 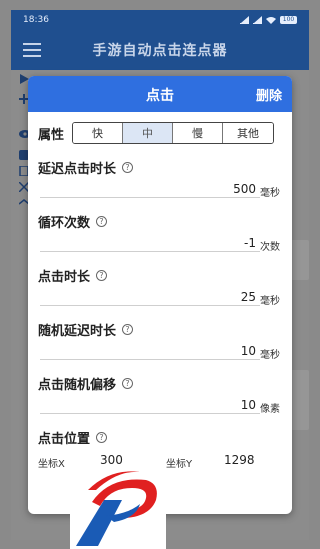 I want to click on random-delay-input: 10, so click(x=150, y=351).